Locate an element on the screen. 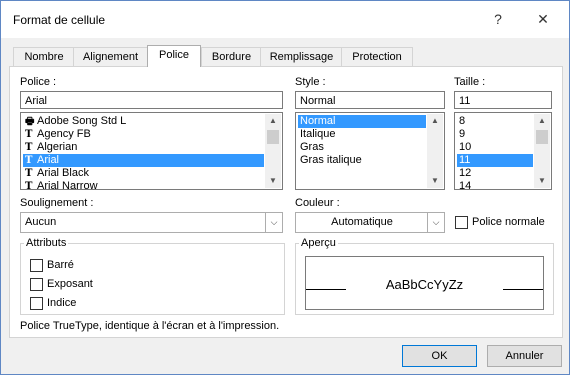 This screenshot has width=570, height=375. police-normale-checkbox is located at coordinates (461, 222).